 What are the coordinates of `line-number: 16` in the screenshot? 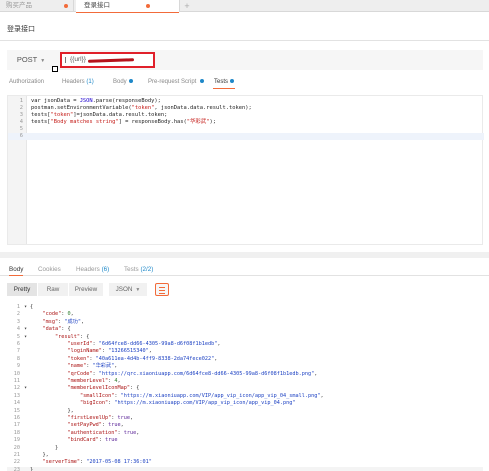 It's located at (16, 418).